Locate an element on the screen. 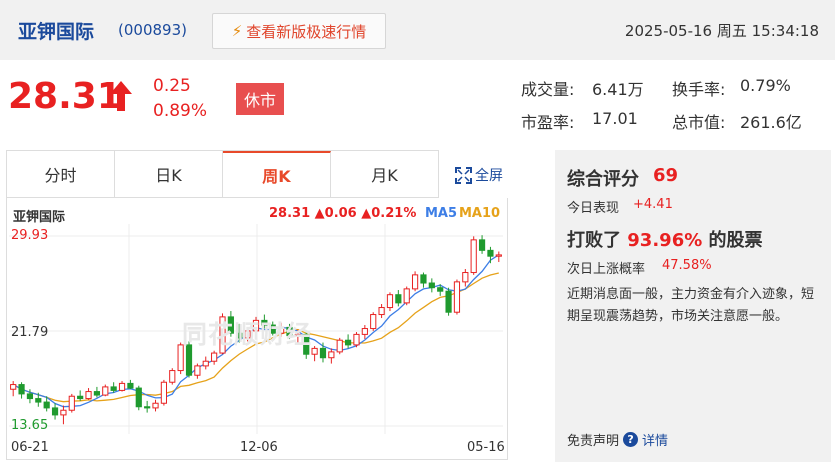  y-label-low: 13.65 is located at coordinates (30, 425).